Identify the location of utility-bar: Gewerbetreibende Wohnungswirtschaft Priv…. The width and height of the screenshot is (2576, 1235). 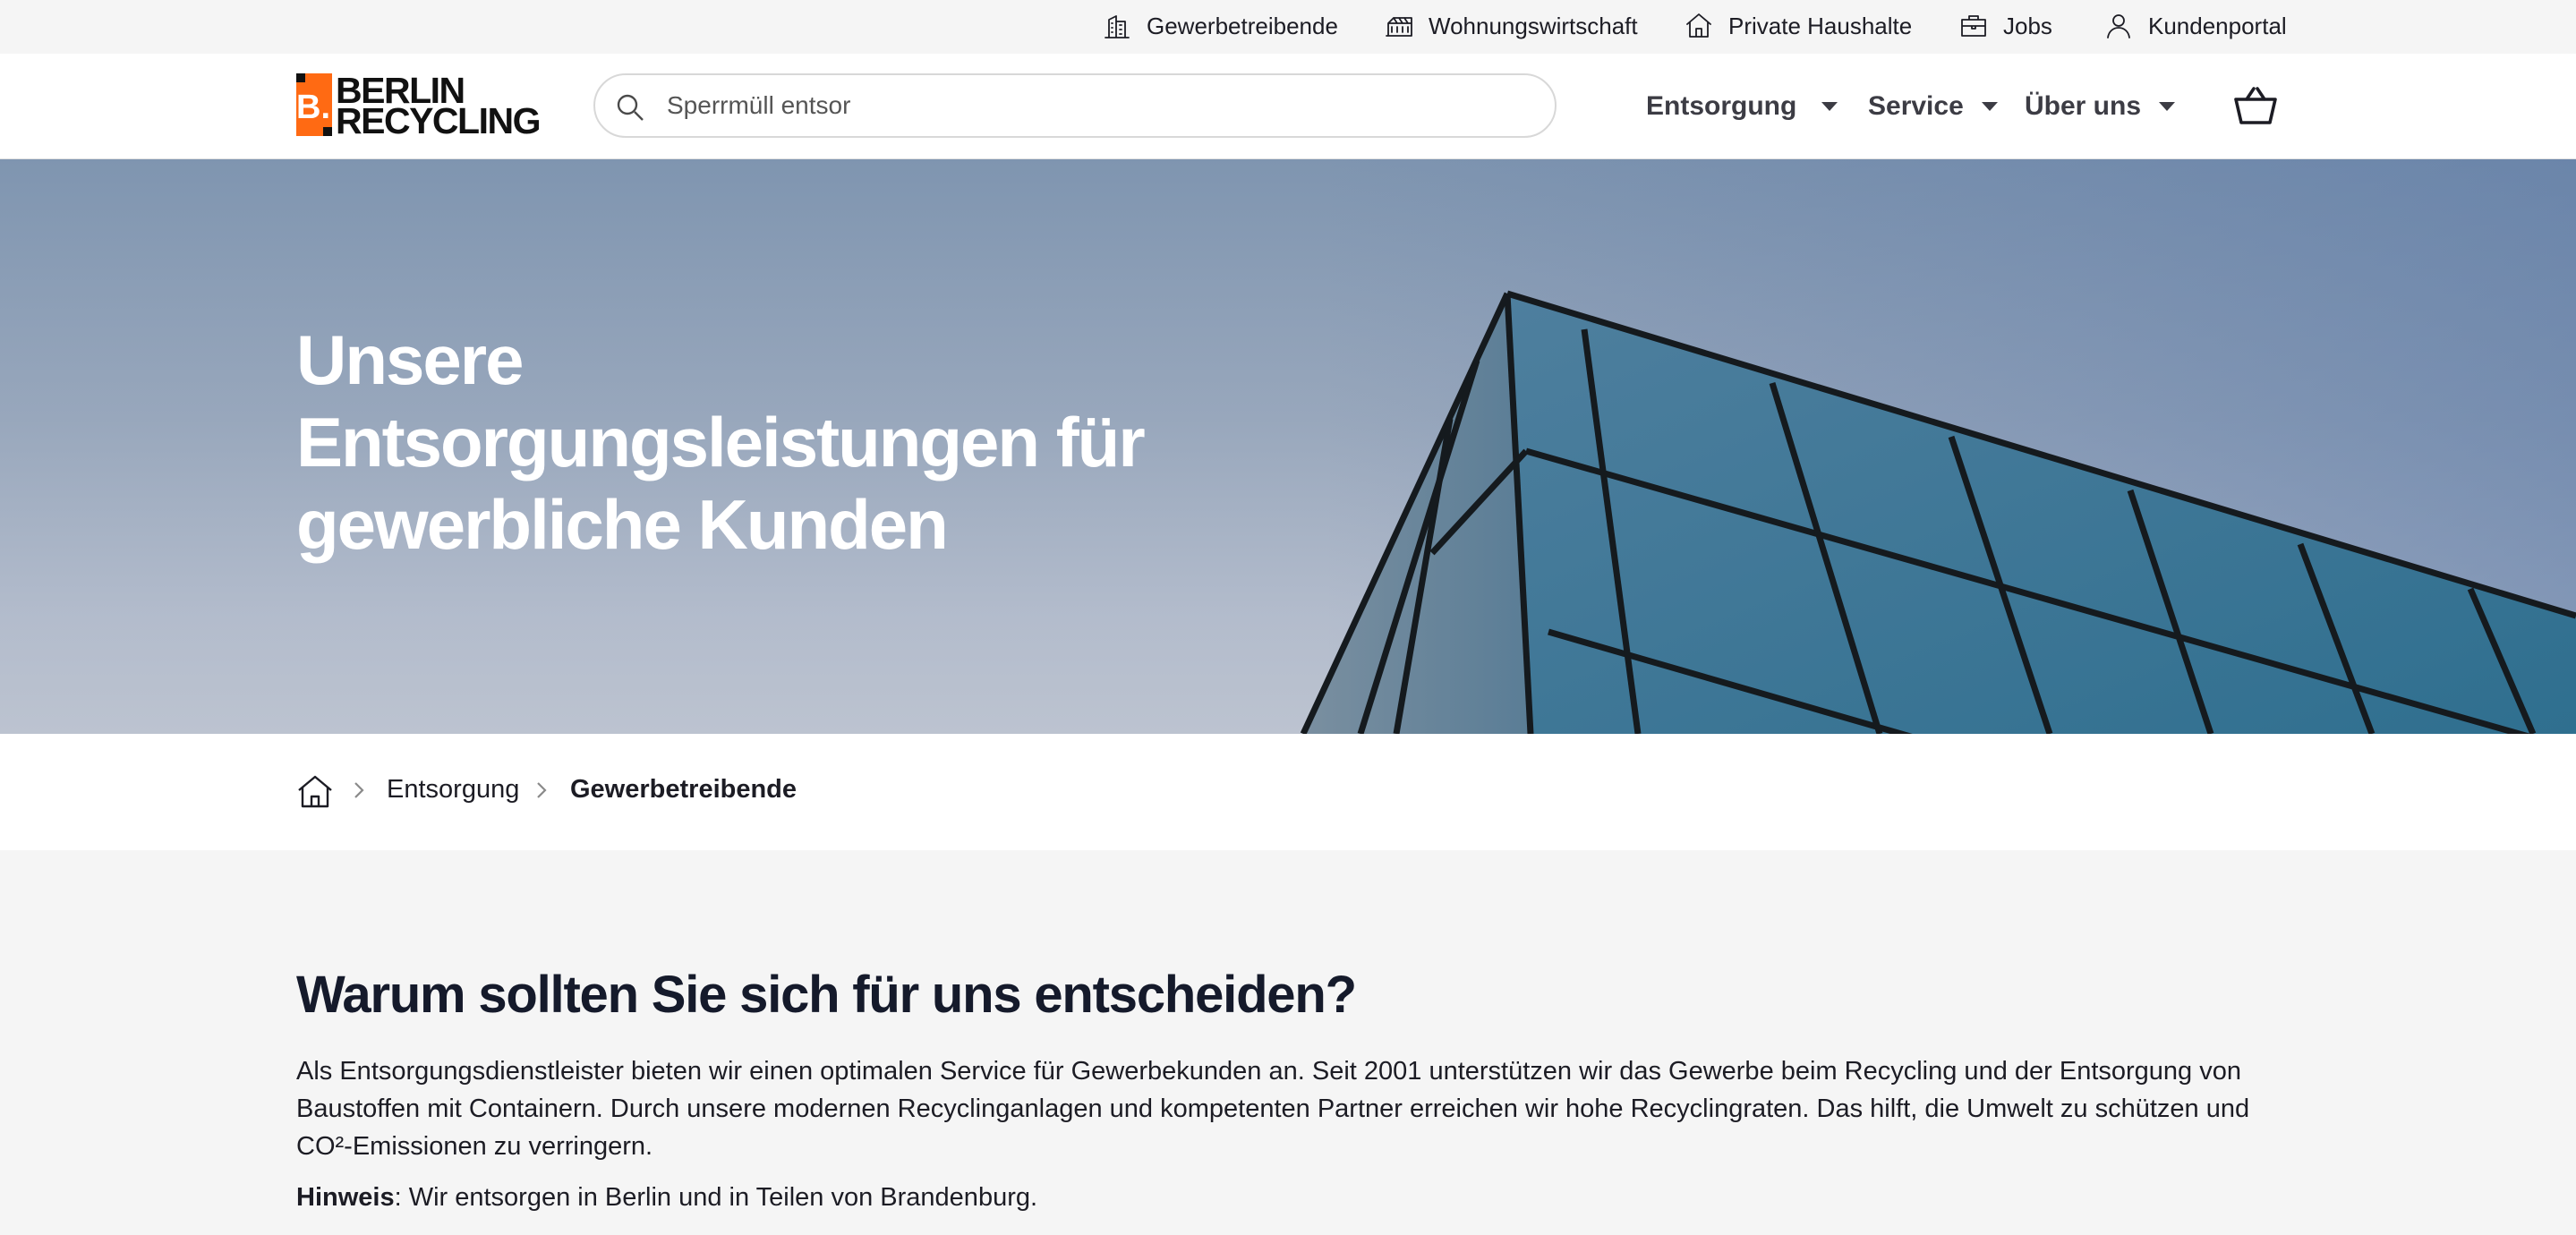
(1288, 27).